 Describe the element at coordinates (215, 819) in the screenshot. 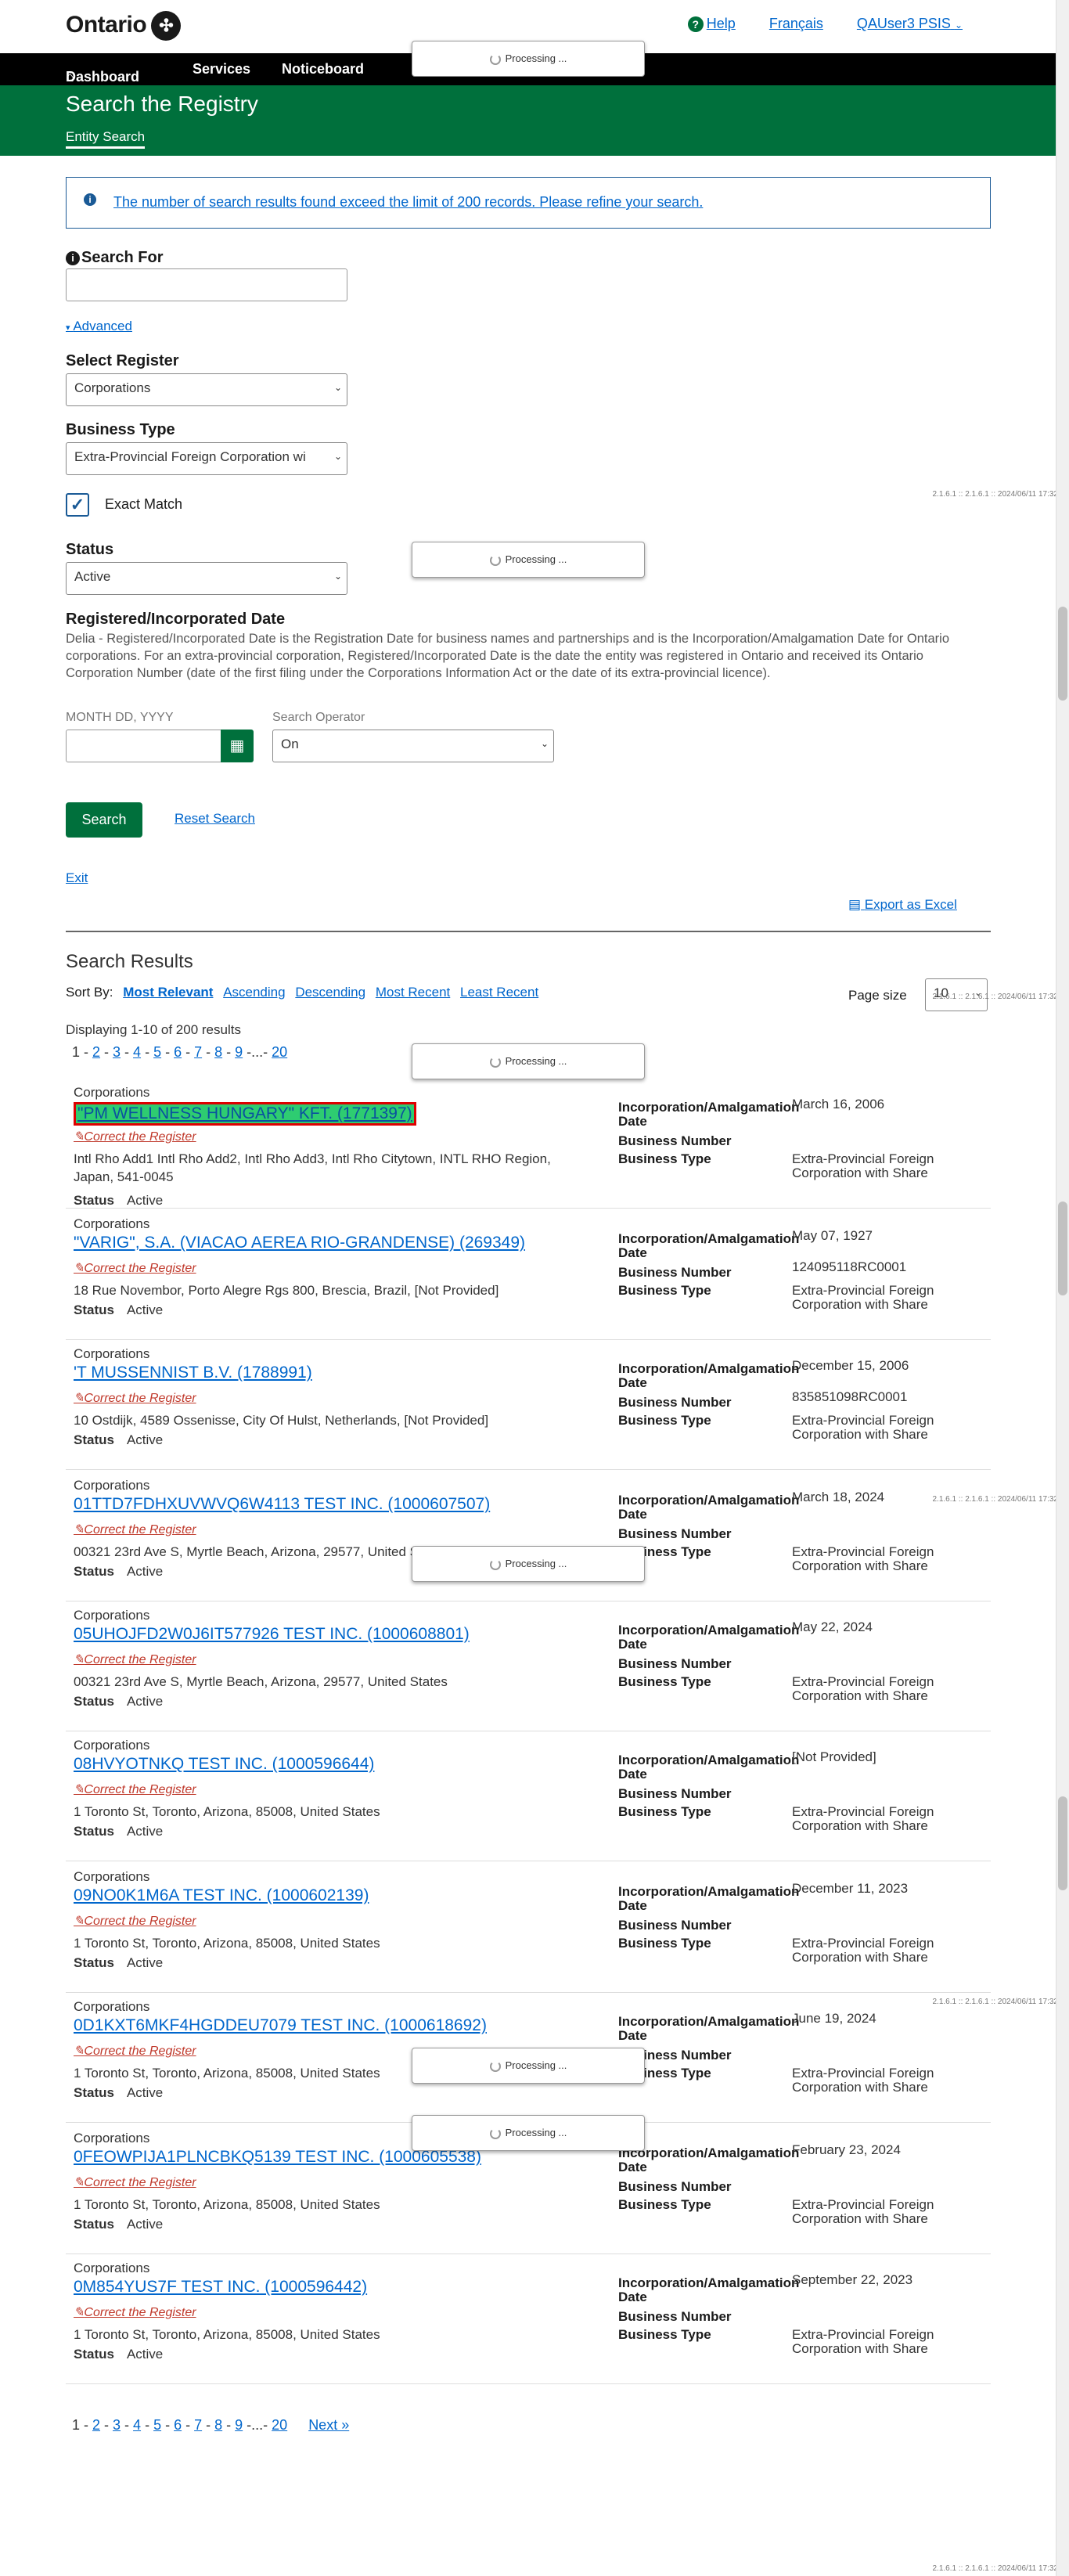

I see `reset-search-link: Reset Search` at that location.